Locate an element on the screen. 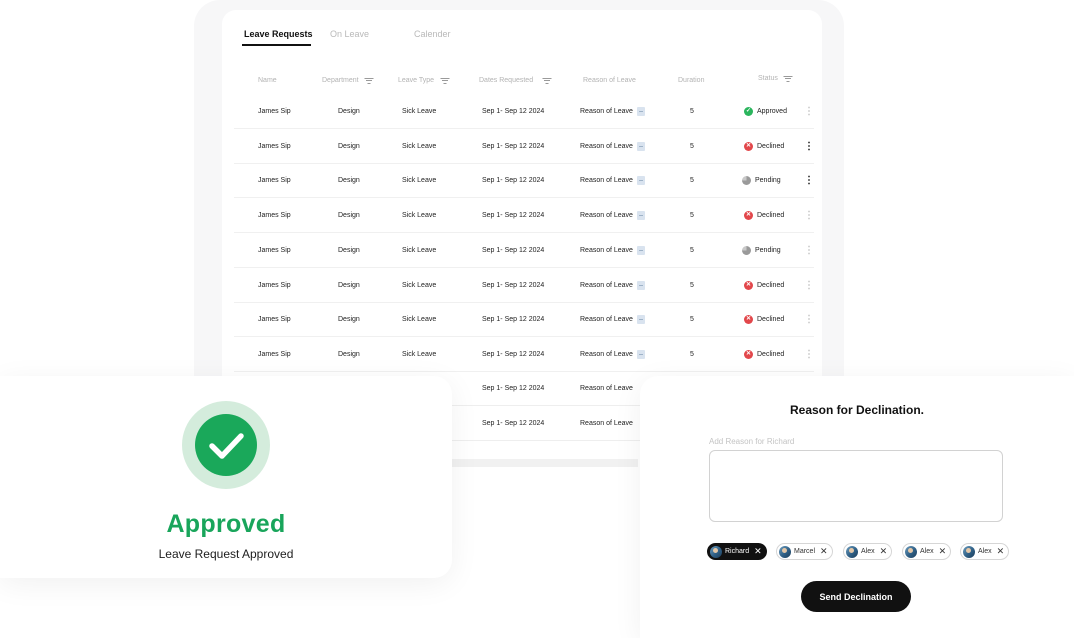 The width and height of the screenshot is (1074, 638). column-header-dates: Dates Requested is located at coordinates (515, 80).